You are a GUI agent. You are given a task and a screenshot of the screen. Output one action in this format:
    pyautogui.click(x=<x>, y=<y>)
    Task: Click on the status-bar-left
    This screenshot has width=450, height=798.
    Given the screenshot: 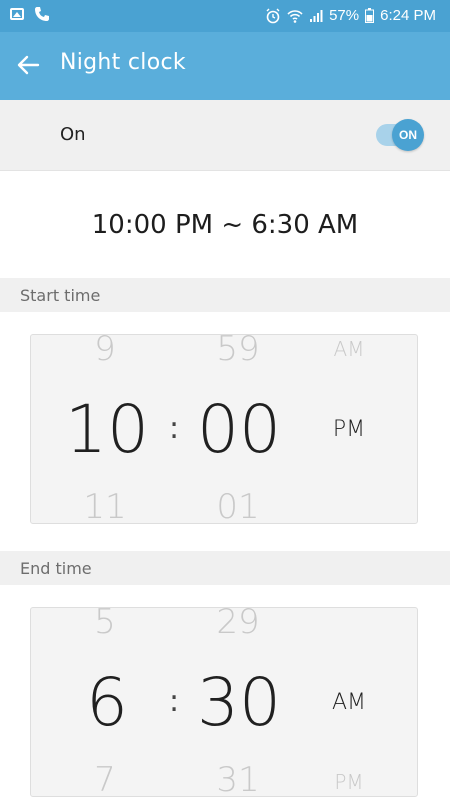 What is the action you would take?
    pyautogui.click(x=30, y=14)
    